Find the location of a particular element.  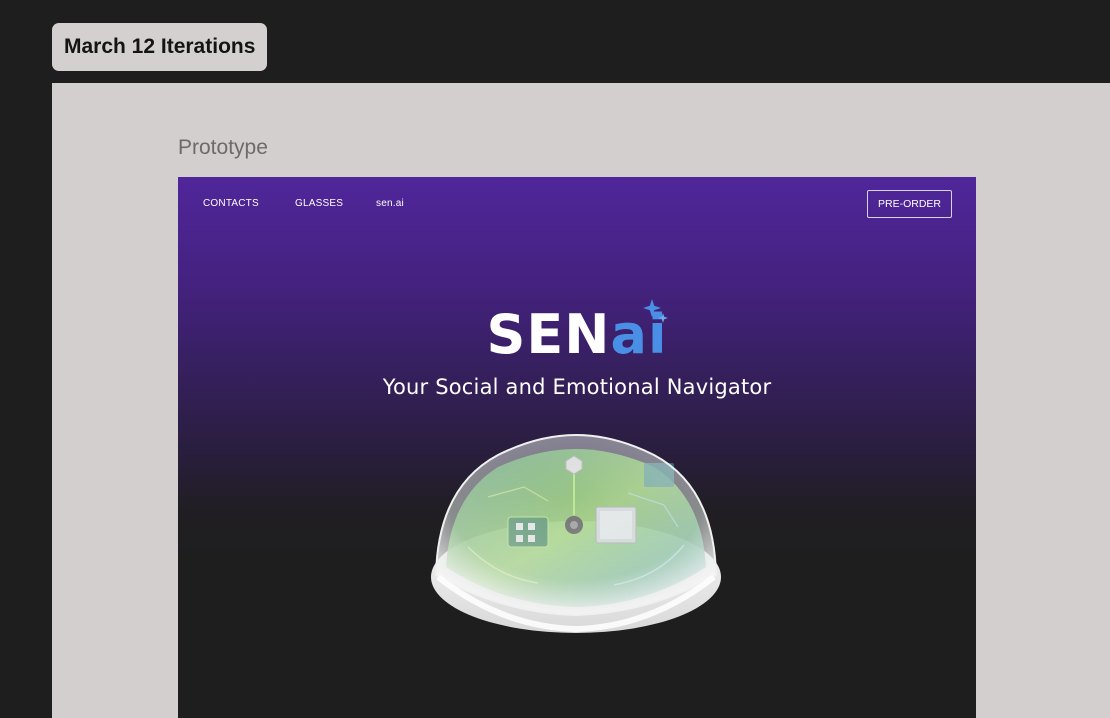

nav-link-senai: sen.ai is located at coordinates (390, 203).